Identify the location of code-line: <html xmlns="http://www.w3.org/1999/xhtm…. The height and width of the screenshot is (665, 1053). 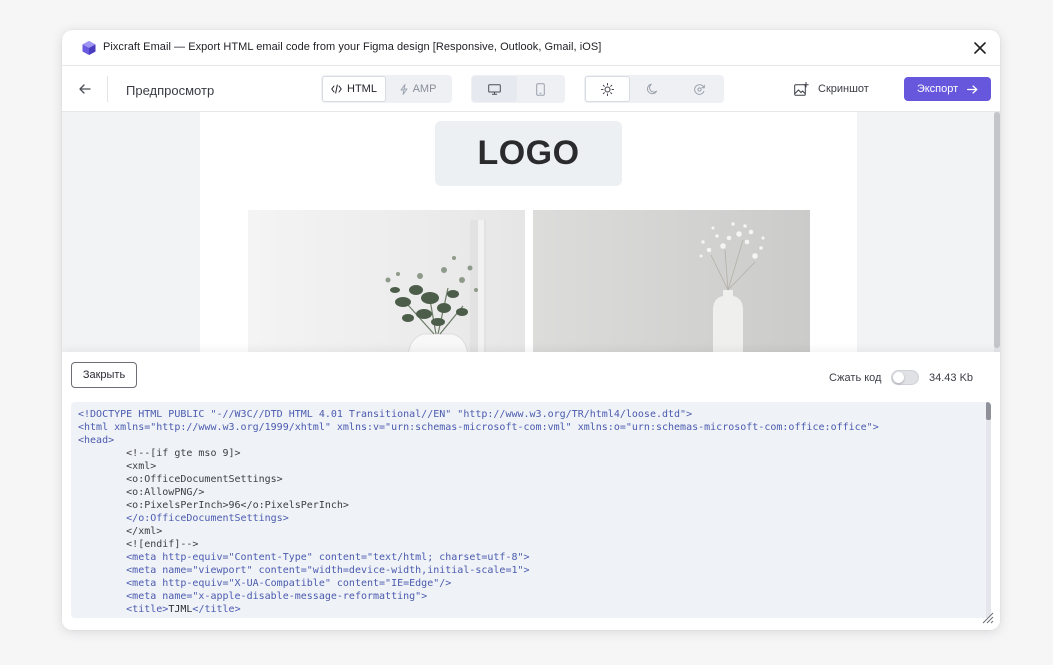
(478, 427).